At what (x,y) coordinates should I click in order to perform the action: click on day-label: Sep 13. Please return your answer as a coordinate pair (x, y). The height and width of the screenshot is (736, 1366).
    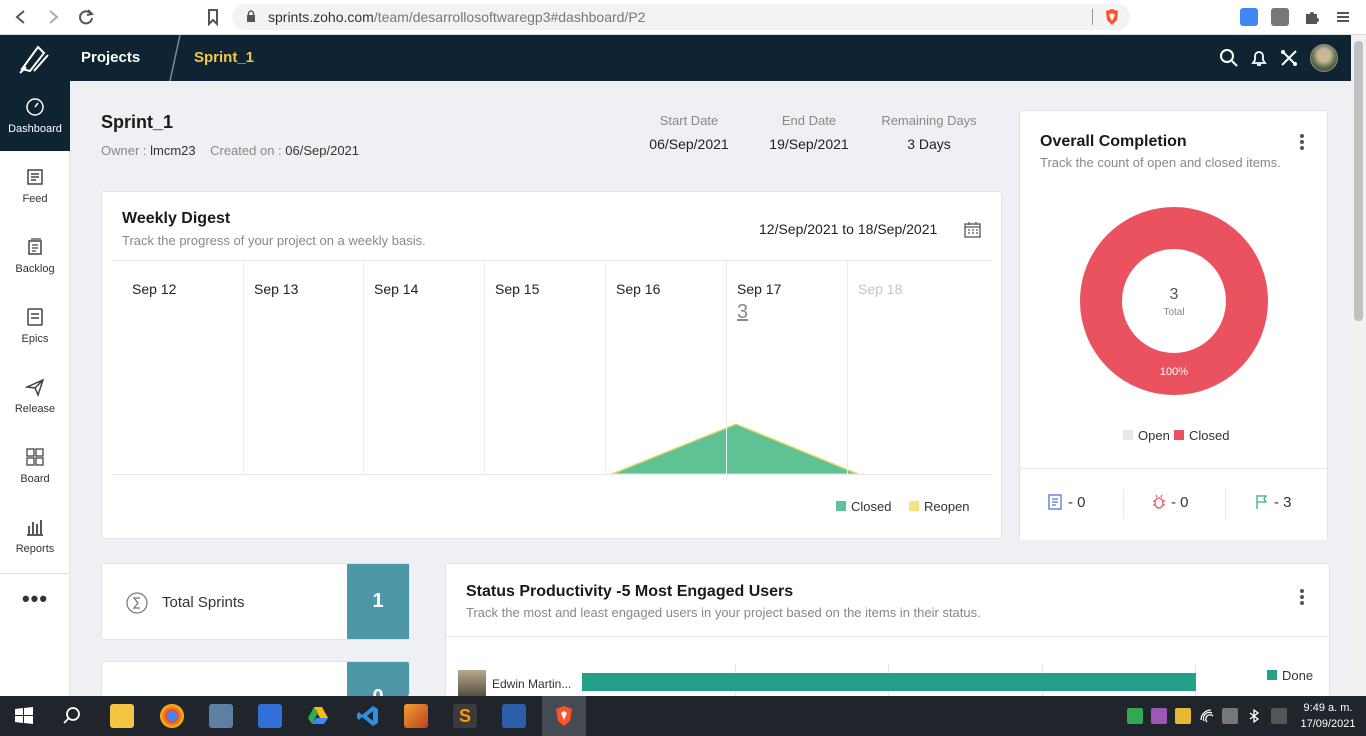
    Looking at the image, I should click on (276, 289).